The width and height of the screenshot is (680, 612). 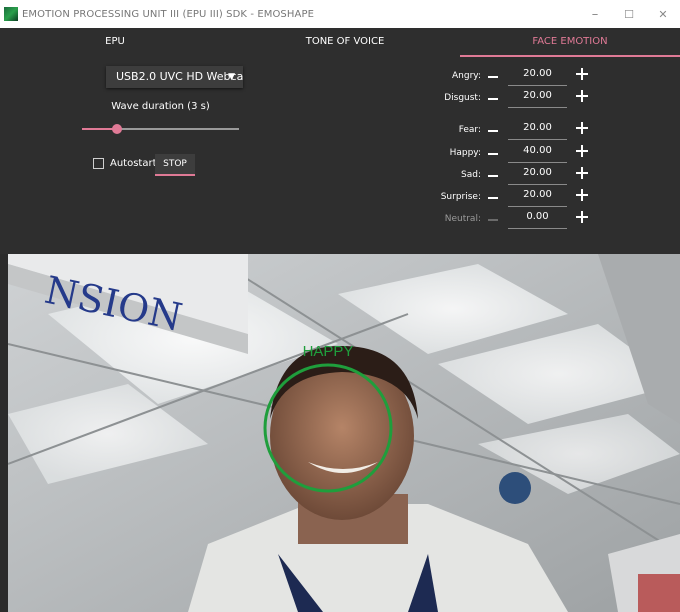 I want to click on window-controls: – ☐ ✕, so click(x=629, y=14).